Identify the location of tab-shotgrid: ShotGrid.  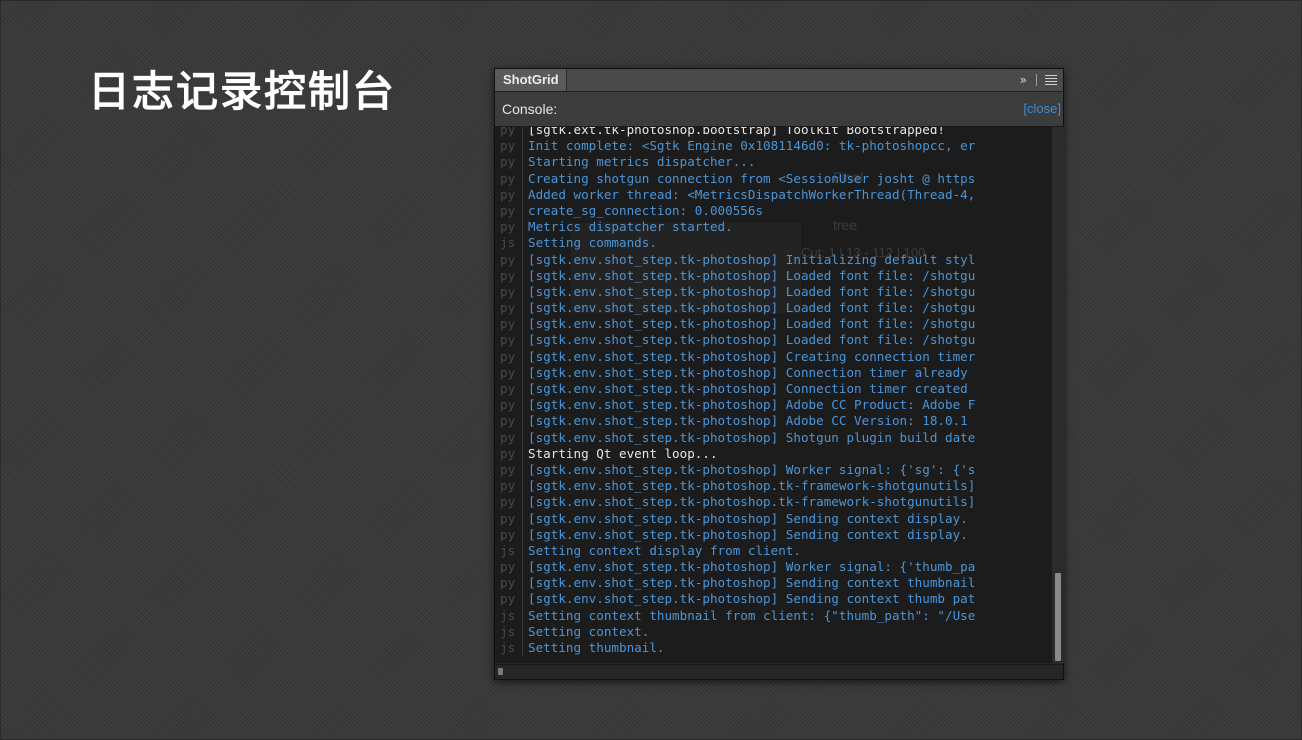
(531, 80).